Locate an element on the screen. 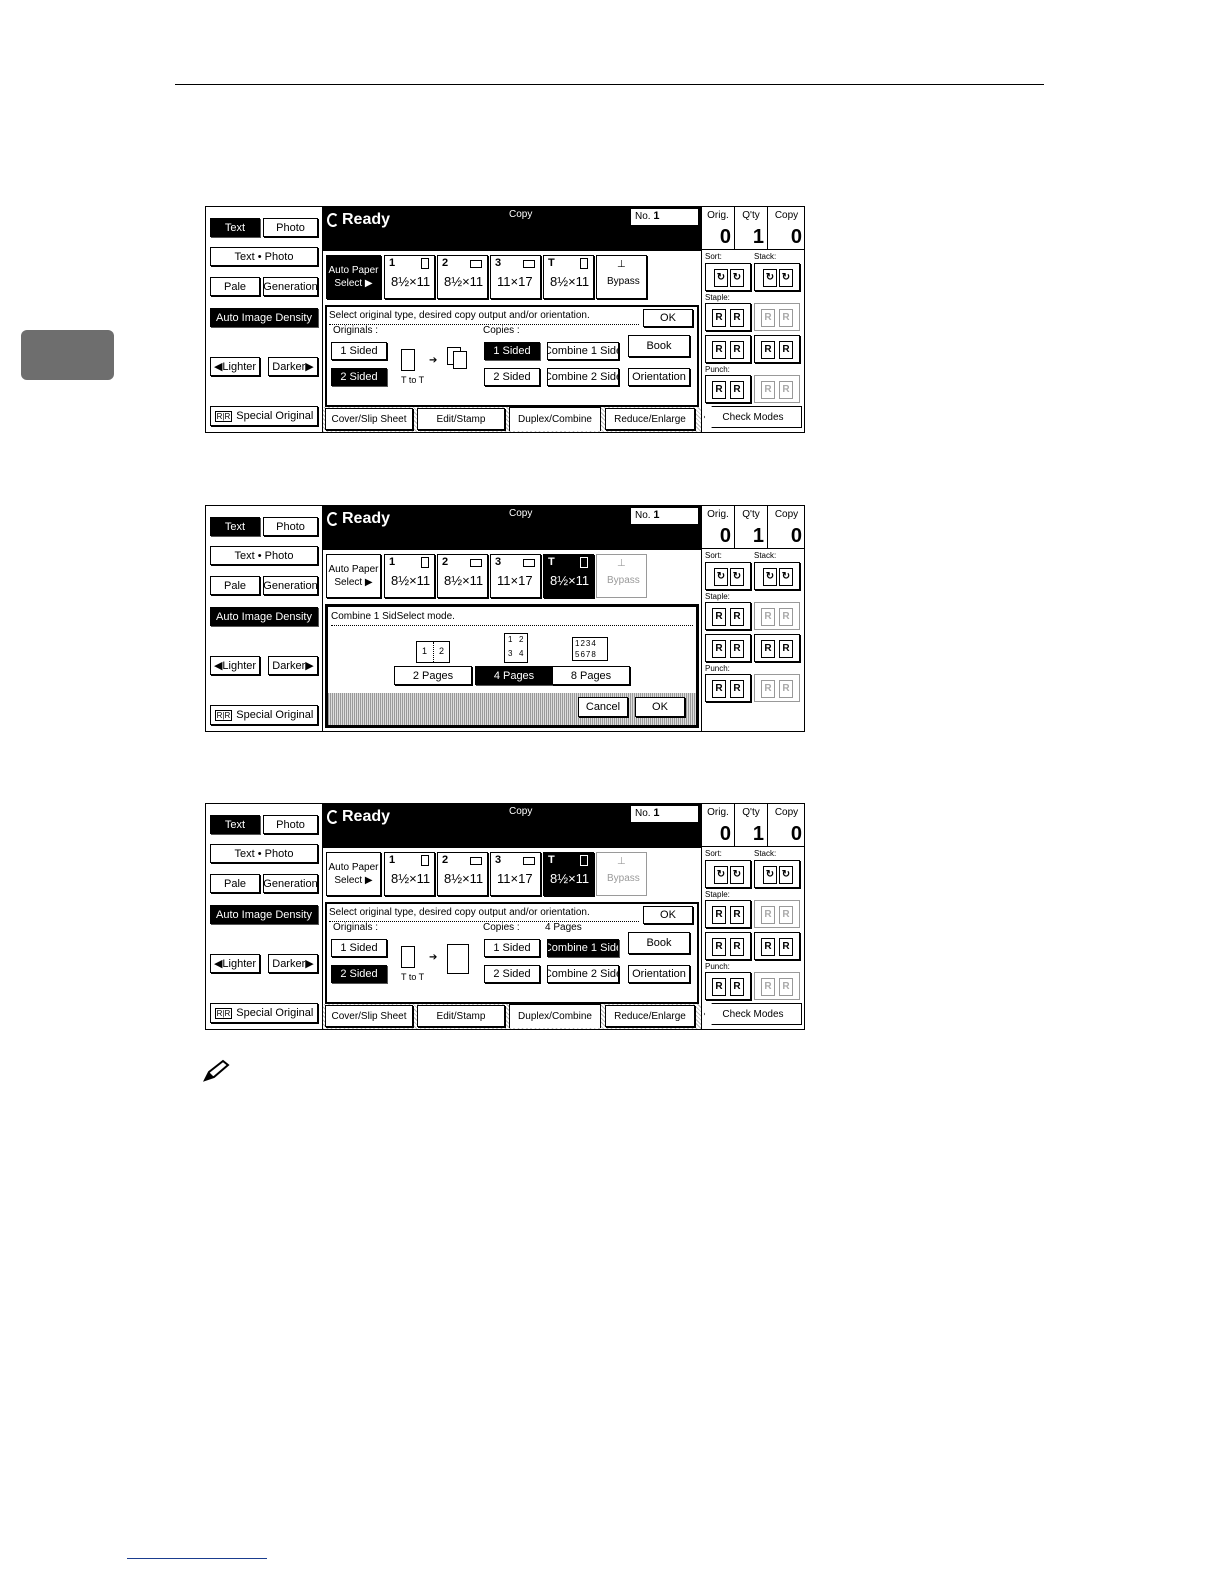  four-pages-button: 4 Pages is located at coordinates (514, 675).